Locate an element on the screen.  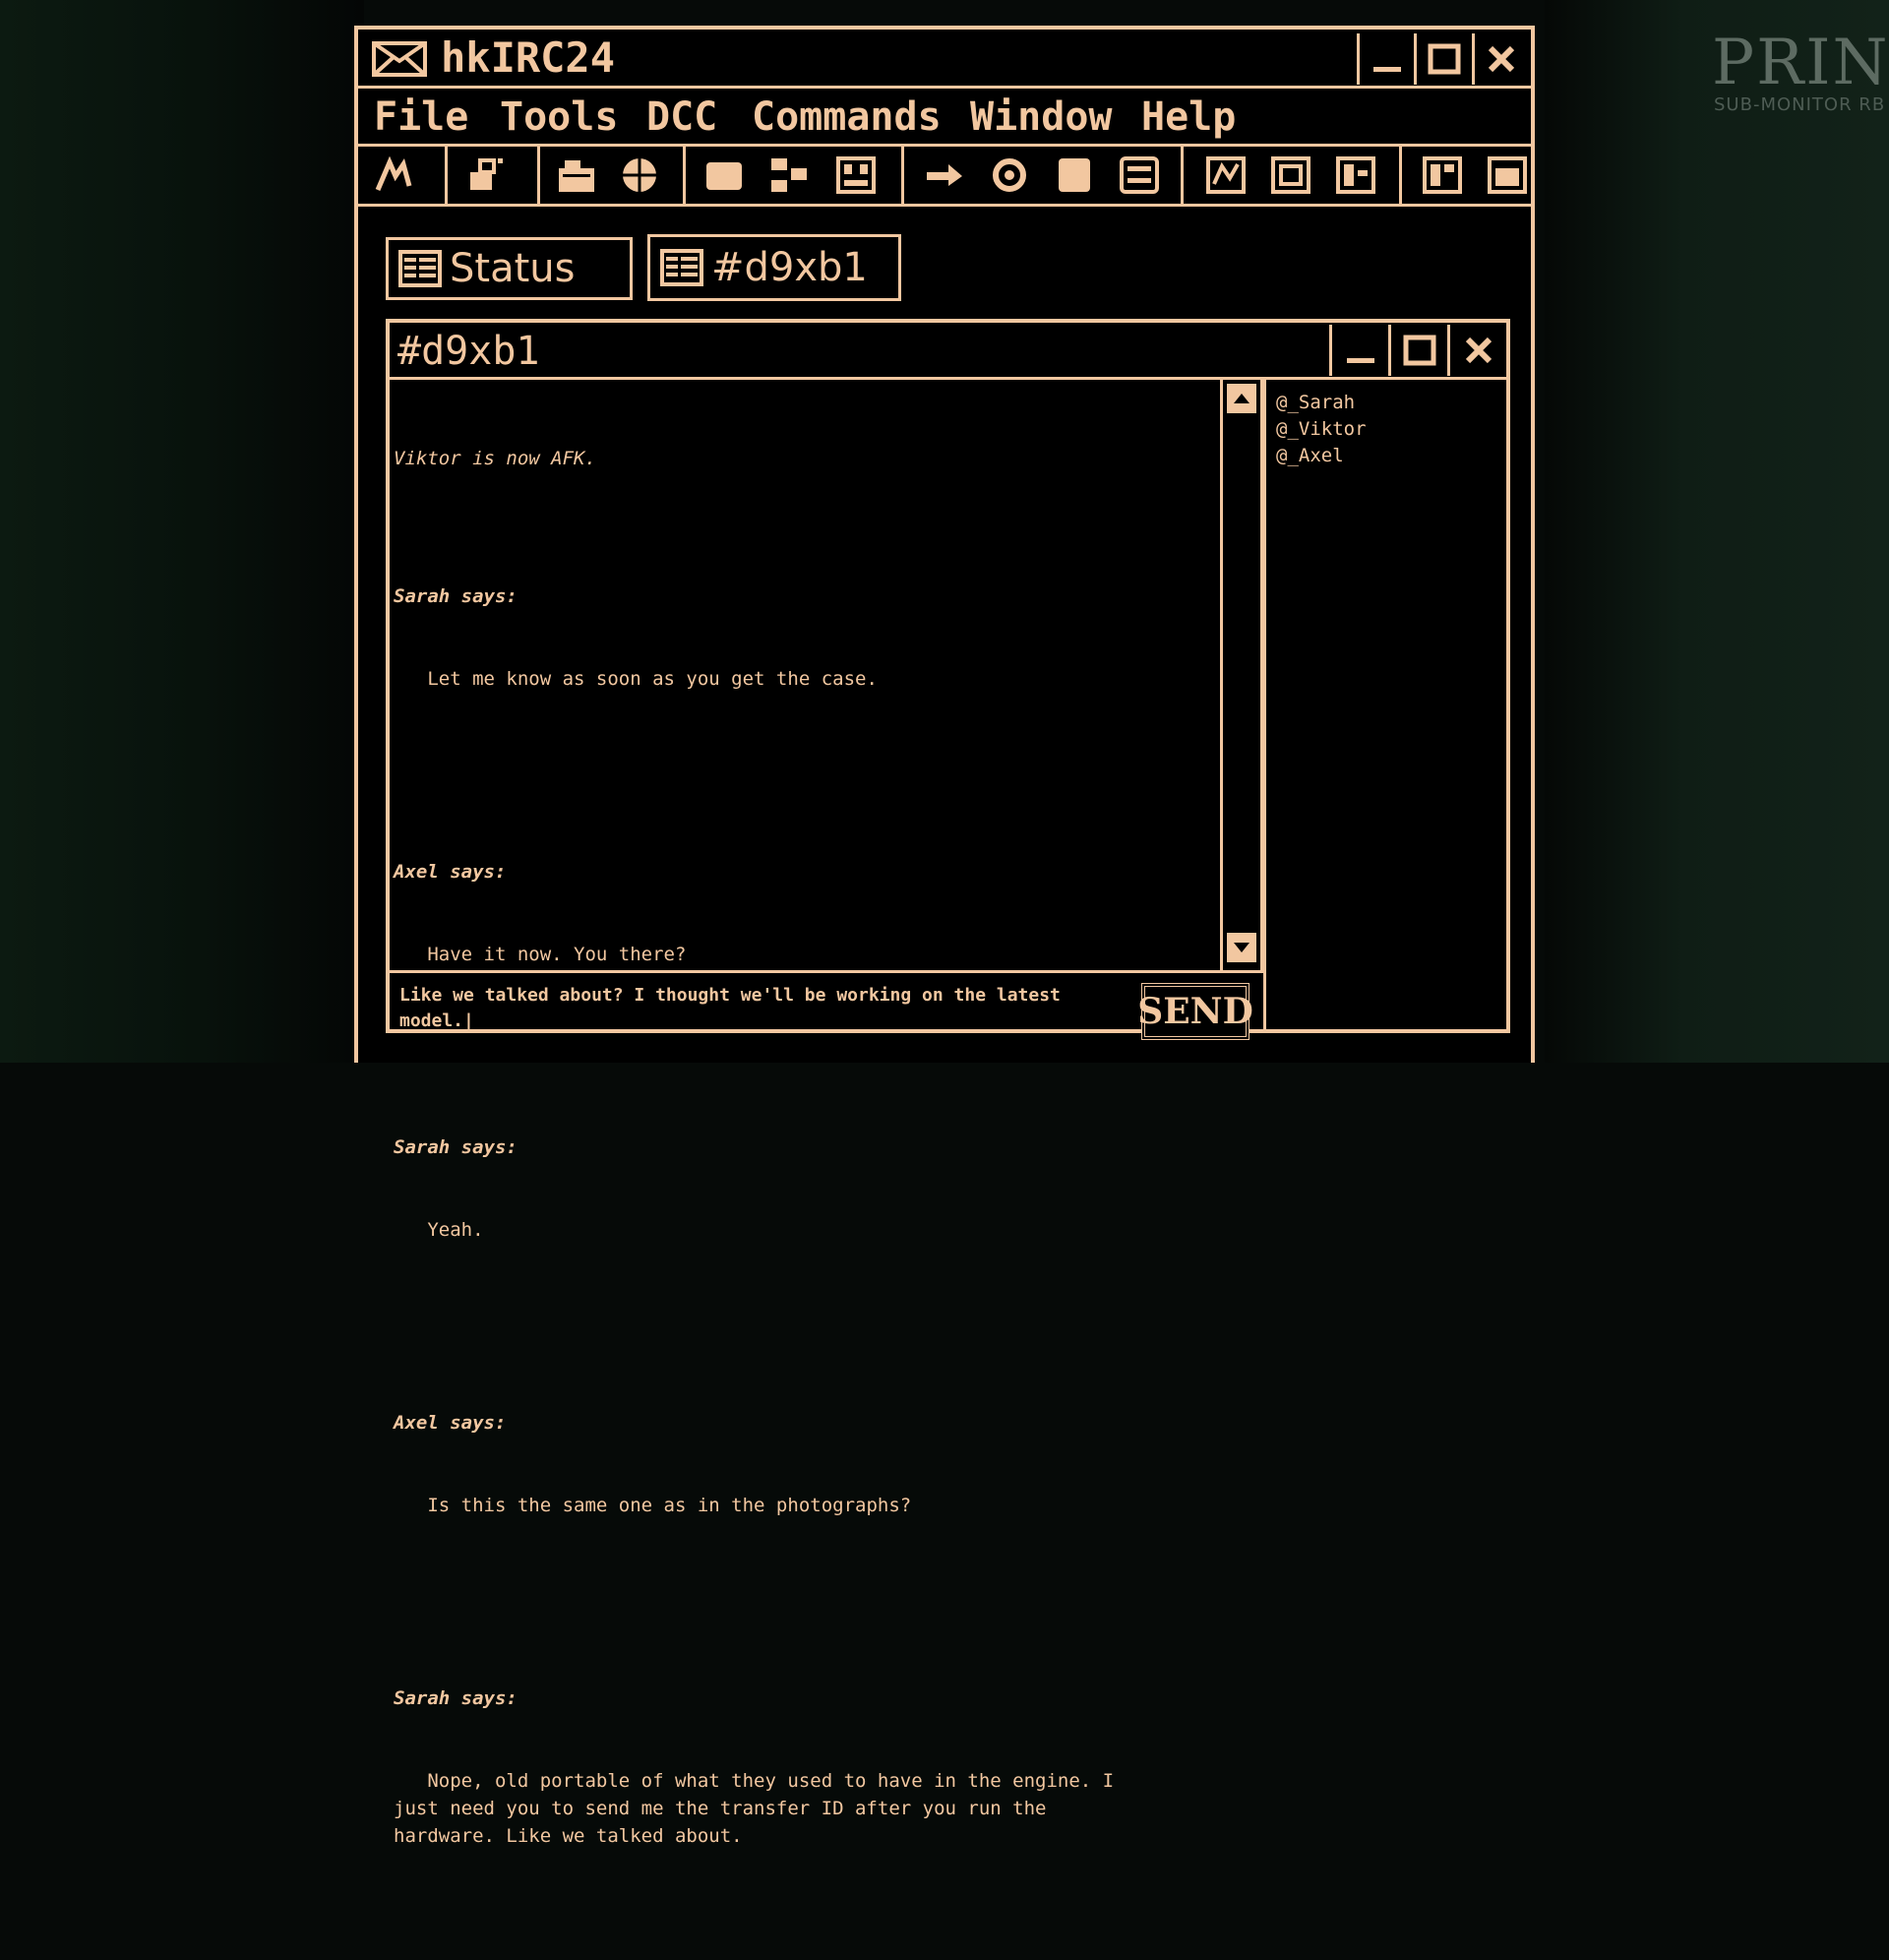
background-sign-sub: SUB-MONITOR RB is located at coordinates (1800, 104).